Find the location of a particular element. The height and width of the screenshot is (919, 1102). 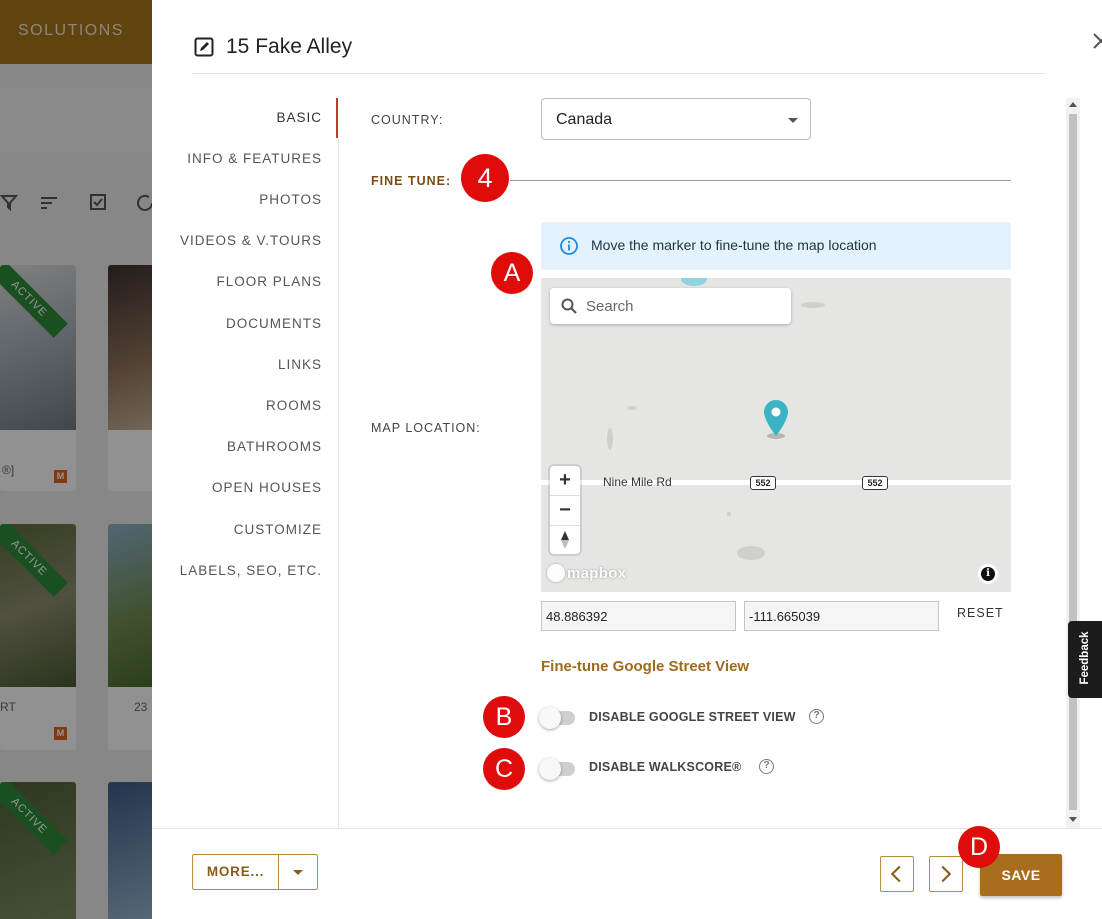

country-select: Canada is located at coordinates (676, 119).